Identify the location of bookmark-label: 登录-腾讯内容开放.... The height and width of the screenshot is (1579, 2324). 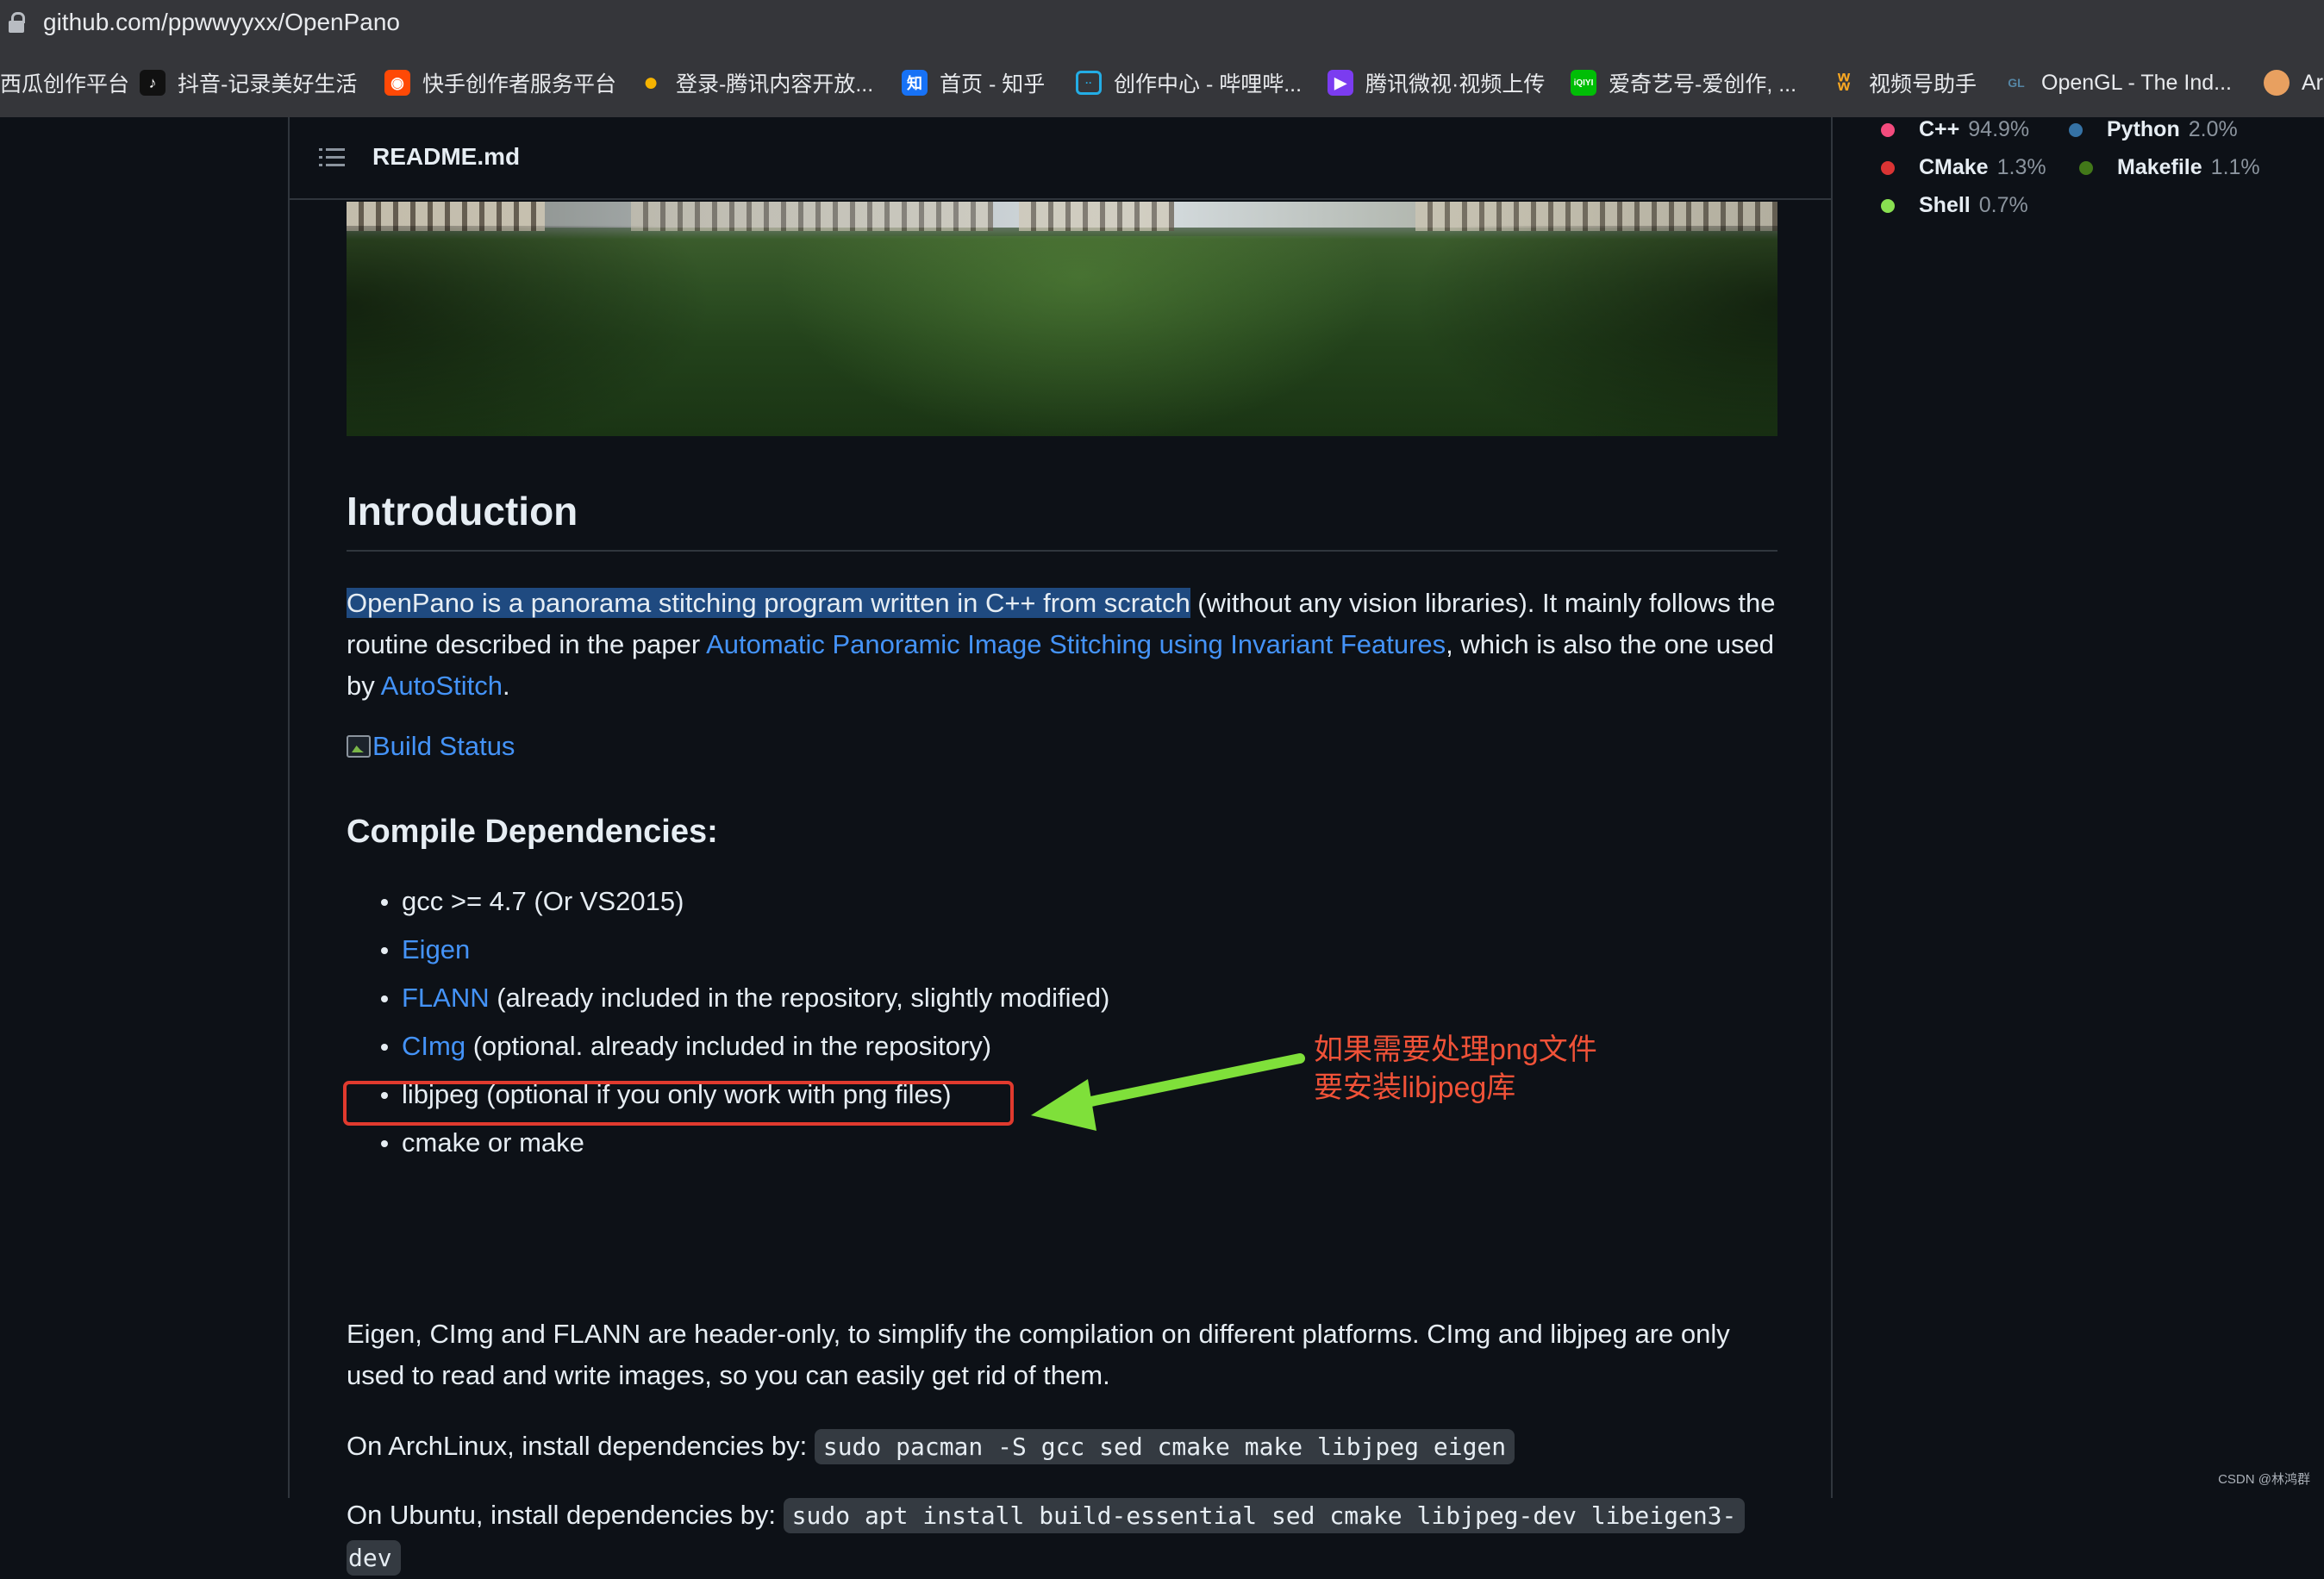
(775, 85).